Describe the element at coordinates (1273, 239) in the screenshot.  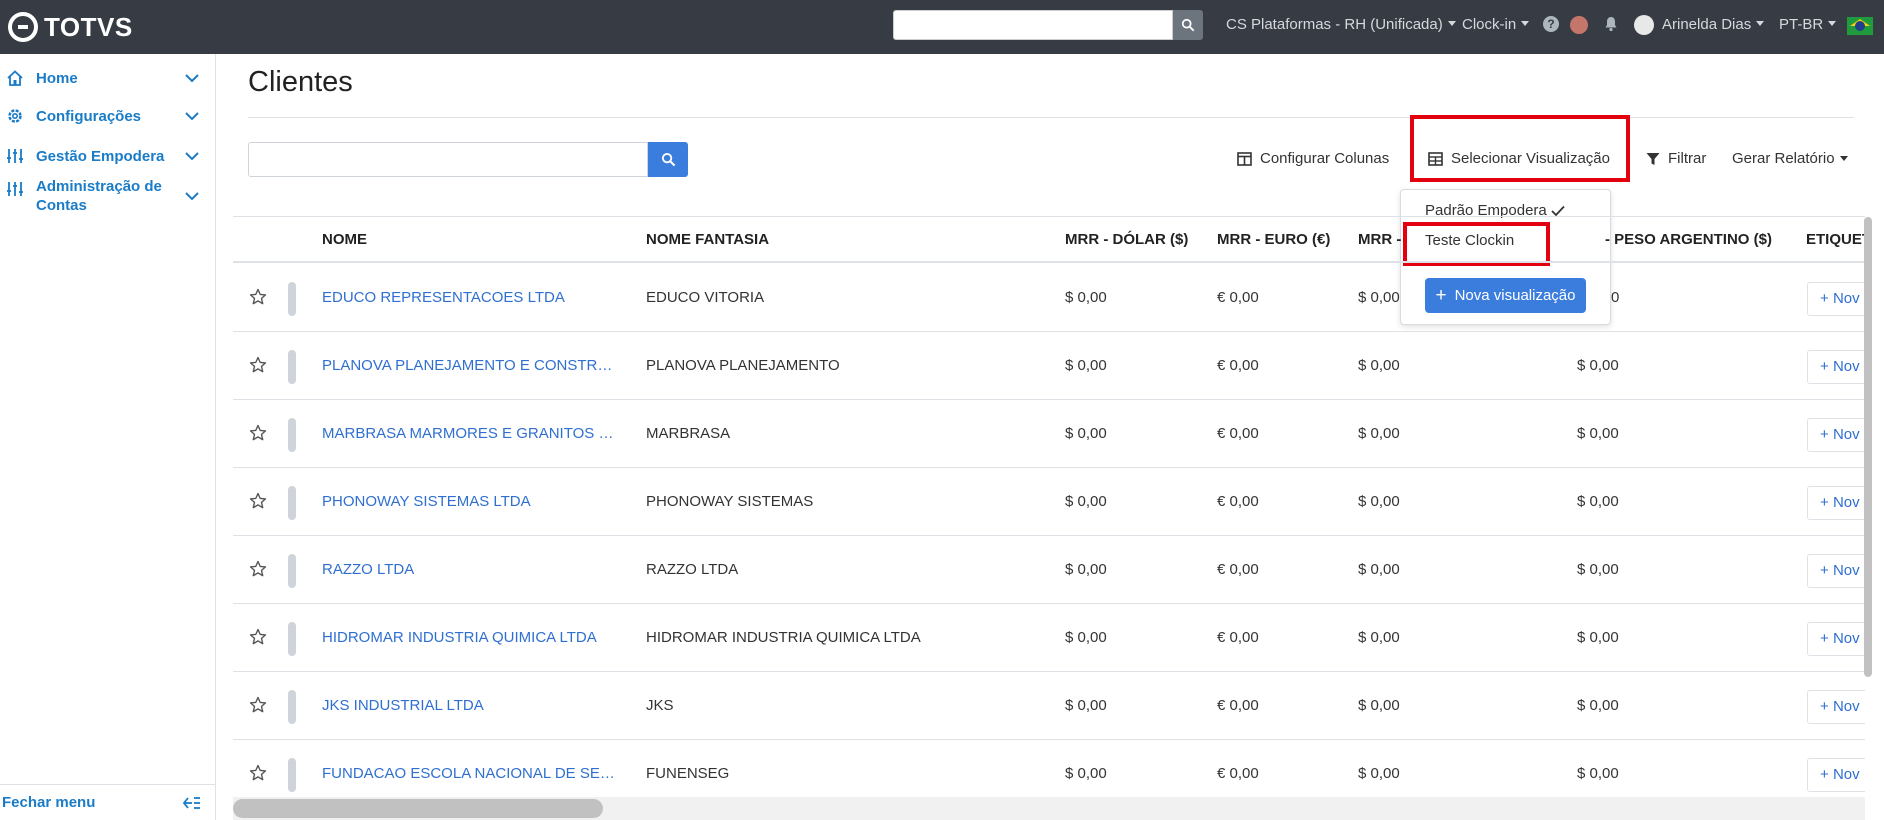
I see `column-header: MRR - EURO (€)` at that location.